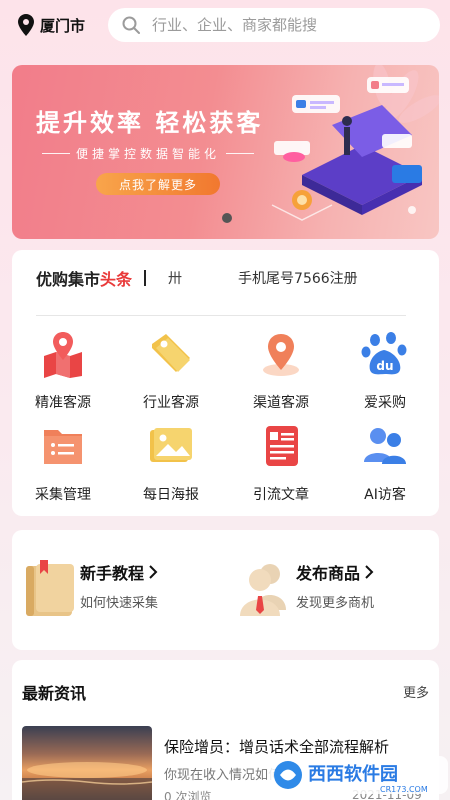 This screenshot has height=800, width=450. What do you see at coordinates (282, 25) in the screenshot?
I see `search-input` at bounding box center [282, 25].